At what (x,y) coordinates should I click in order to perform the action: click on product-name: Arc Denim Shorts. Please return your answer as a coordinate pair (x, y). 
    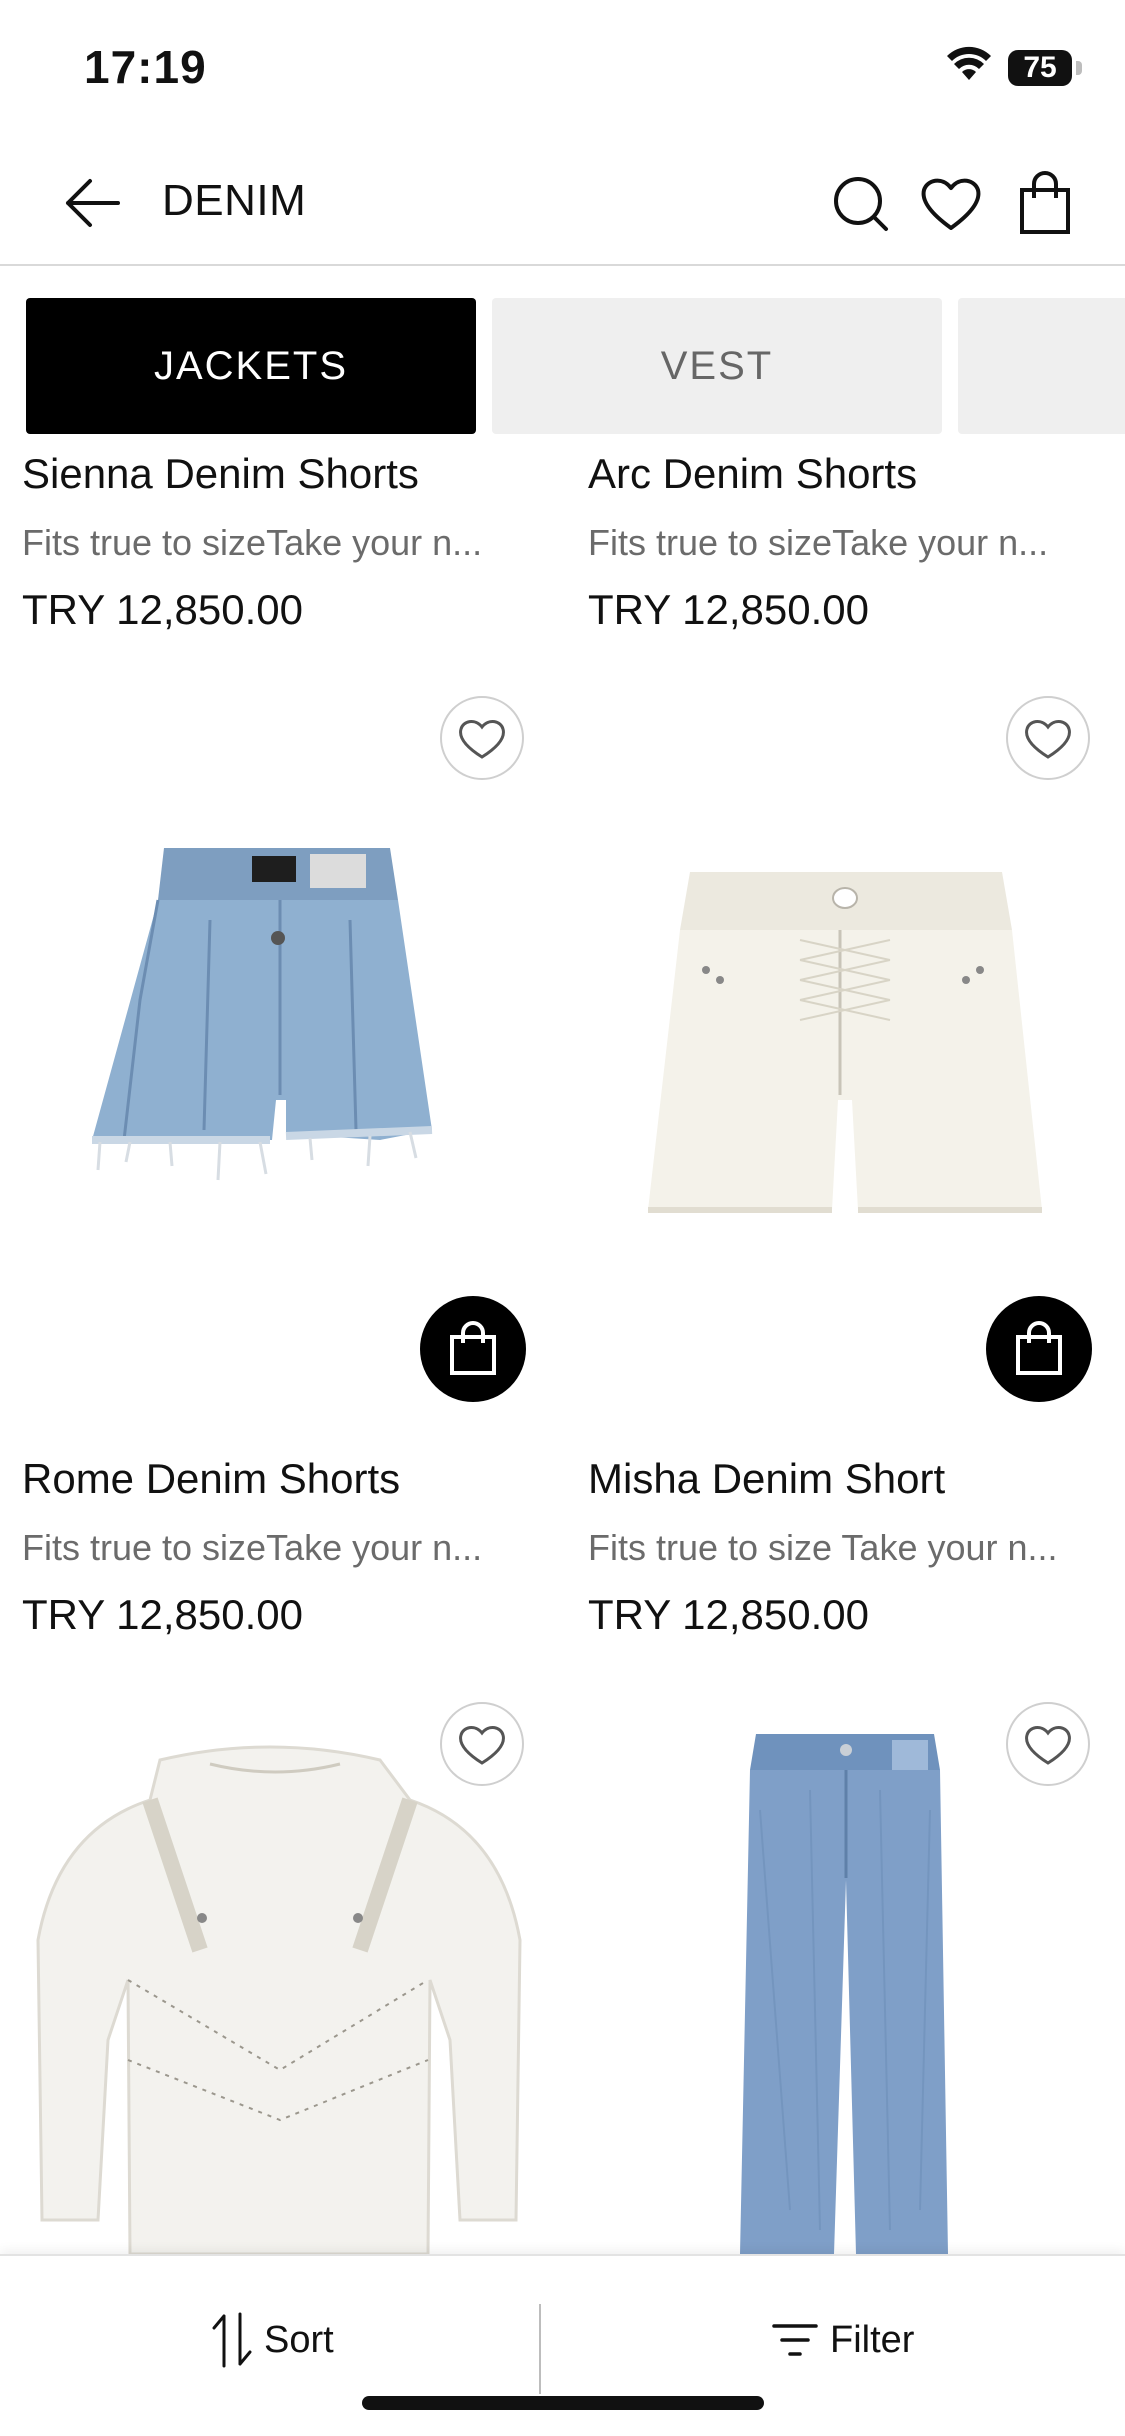
    Looking at the image, I should click on (752, 474).